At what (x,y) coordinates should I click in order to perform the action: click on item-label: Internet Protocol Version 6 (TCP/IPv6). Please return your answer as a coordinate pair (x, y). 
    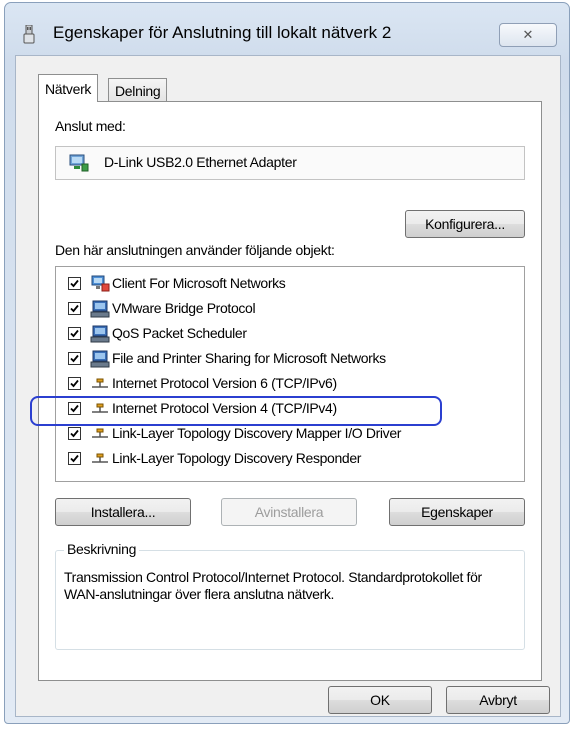
    Looking at the image, I should click on (224, 383).